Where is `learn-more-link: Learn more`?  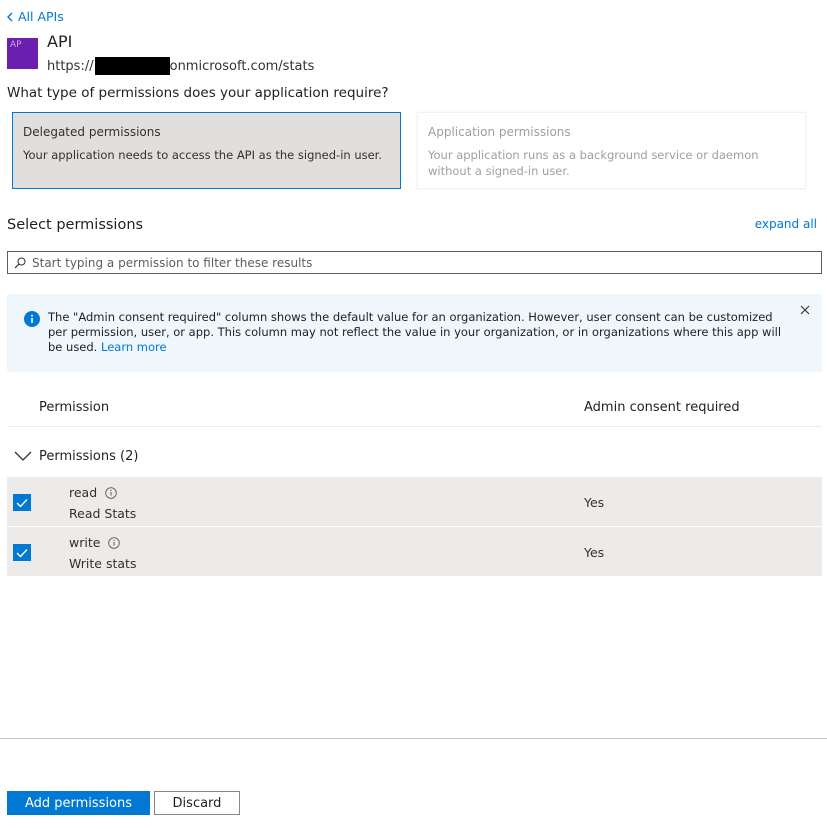
learn-more-link: Learn more is located at coordinates (134, 347).